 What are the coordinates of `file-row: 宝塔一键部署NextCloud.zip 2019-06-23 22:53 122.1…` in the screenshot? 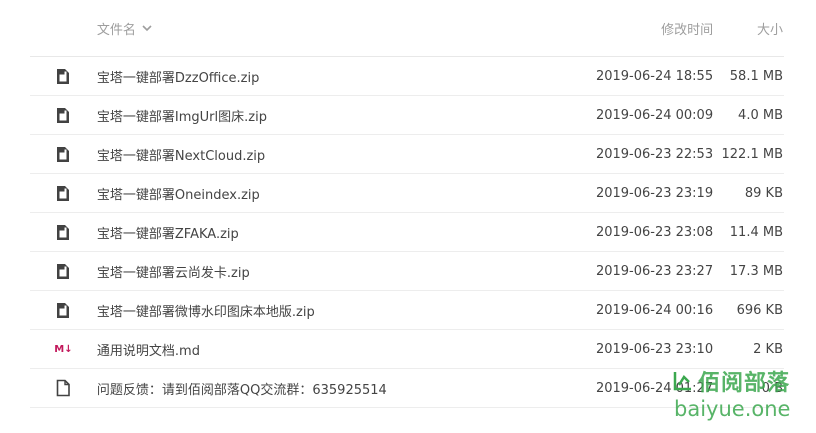 It's located at (407, 154).